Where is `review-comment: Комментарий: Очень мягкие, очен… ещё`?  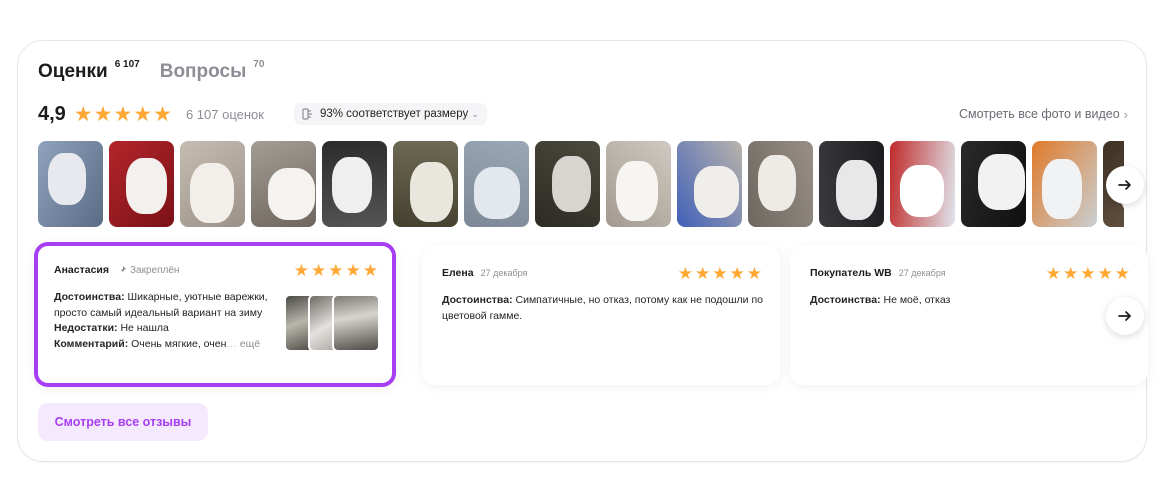
review-comment: Комментарий: Очень мягкие, очен… ещё is located at coordinates (157, 343).